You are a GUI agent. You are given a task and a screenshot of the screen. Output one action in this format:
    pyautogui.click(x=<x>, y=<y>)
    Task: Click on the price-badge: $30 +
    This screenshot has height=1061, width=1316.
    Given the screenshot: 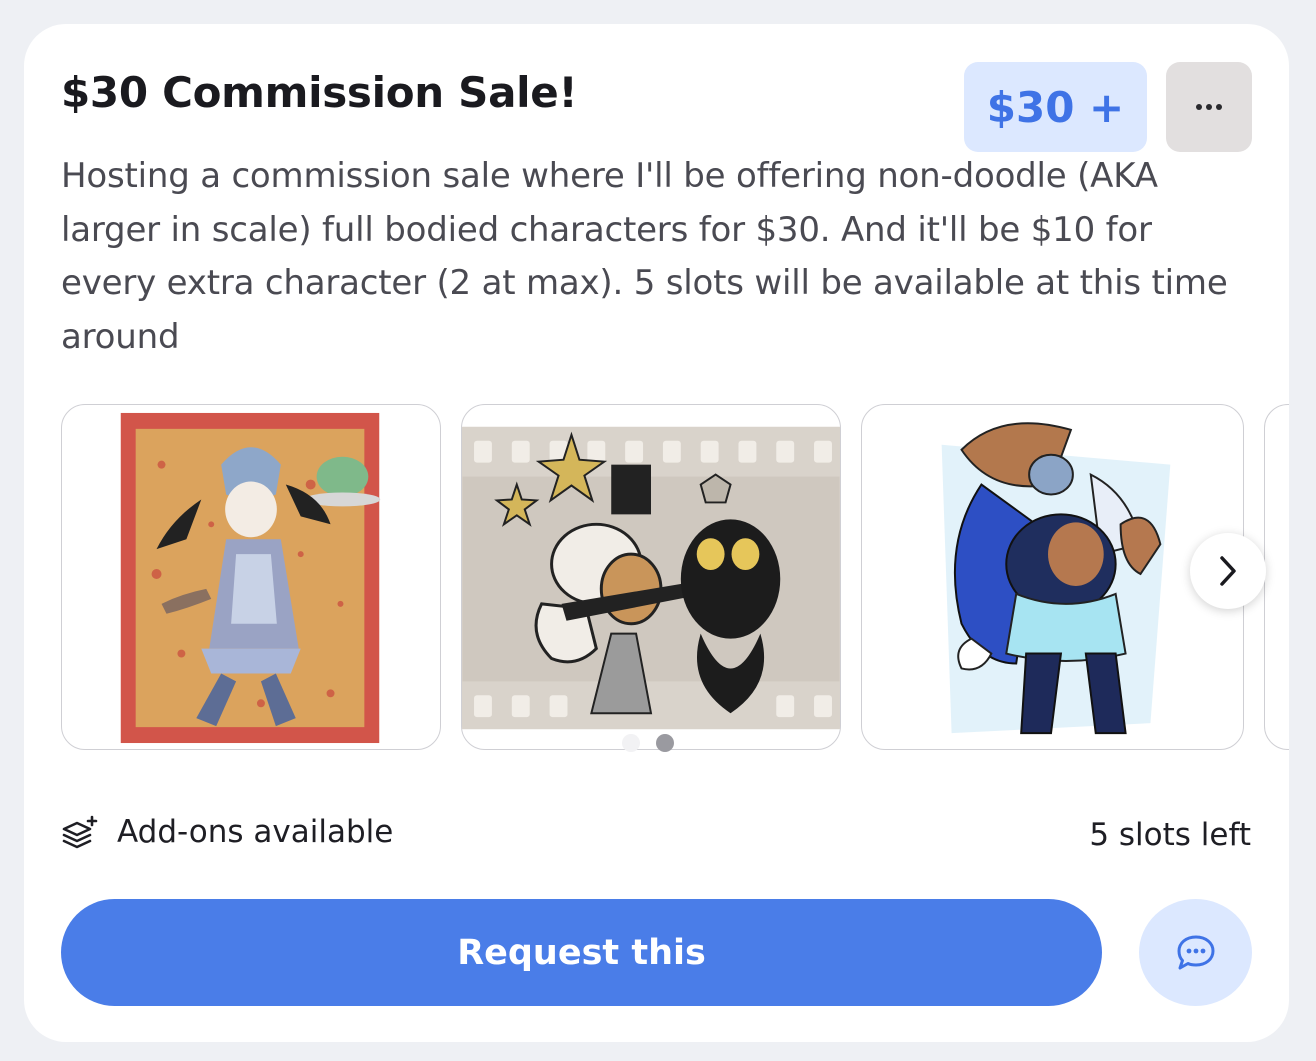 What is the action you would take?
    pyautogui.click(x=1055, y=107)
    